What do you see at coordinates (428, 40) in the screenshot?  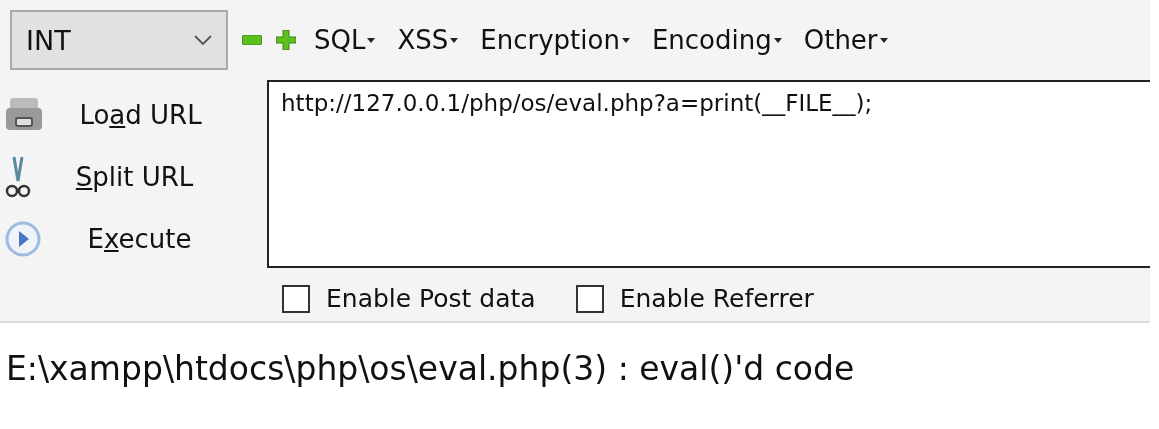 I see `menu-button: XSS` at bounding box center [428, 40].